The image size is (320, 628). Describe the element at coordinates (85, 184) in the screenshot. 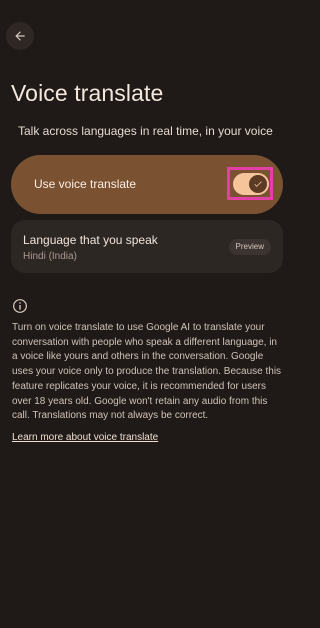

I see `toggle-label: Use voice translate` at that location.